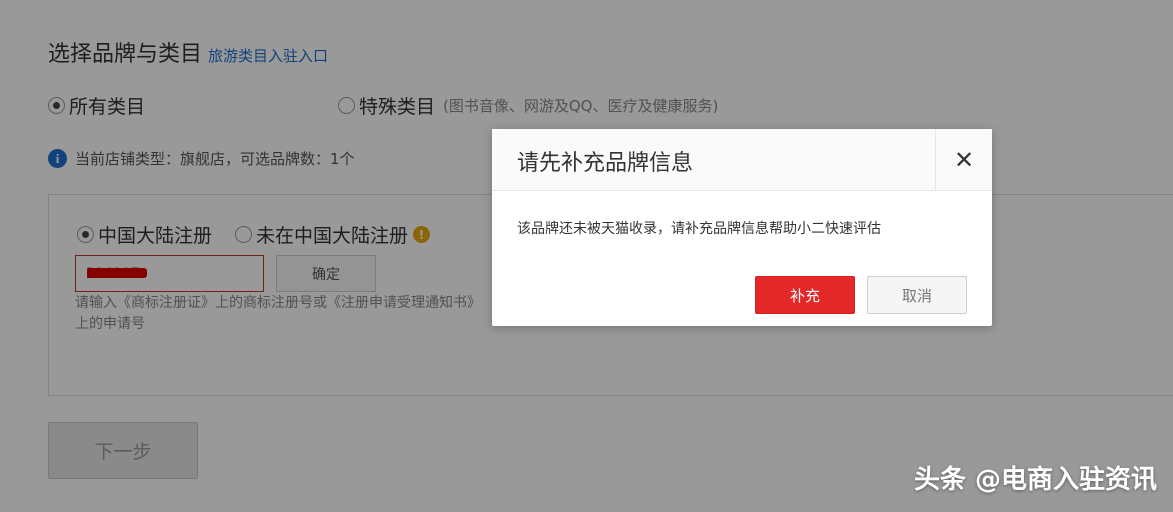 The height and width of the screenshot is (512, 1173). I want to click on dialog-header: 请先补充品牌信息 ✕, so click(742, 160).